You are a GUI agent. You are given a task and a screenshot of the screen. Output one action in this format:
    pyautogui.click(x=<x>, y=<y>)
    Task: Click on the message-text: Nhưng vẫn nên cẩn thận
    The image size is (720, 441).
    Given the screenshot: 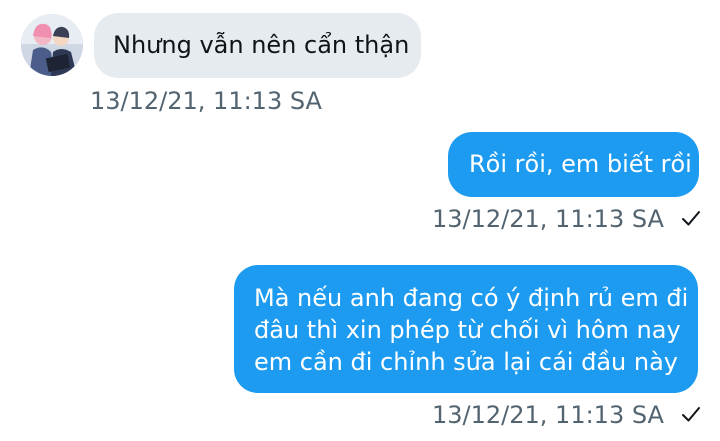 What is the action you would take?
    pyautogui.click(x=261, y=45)
    